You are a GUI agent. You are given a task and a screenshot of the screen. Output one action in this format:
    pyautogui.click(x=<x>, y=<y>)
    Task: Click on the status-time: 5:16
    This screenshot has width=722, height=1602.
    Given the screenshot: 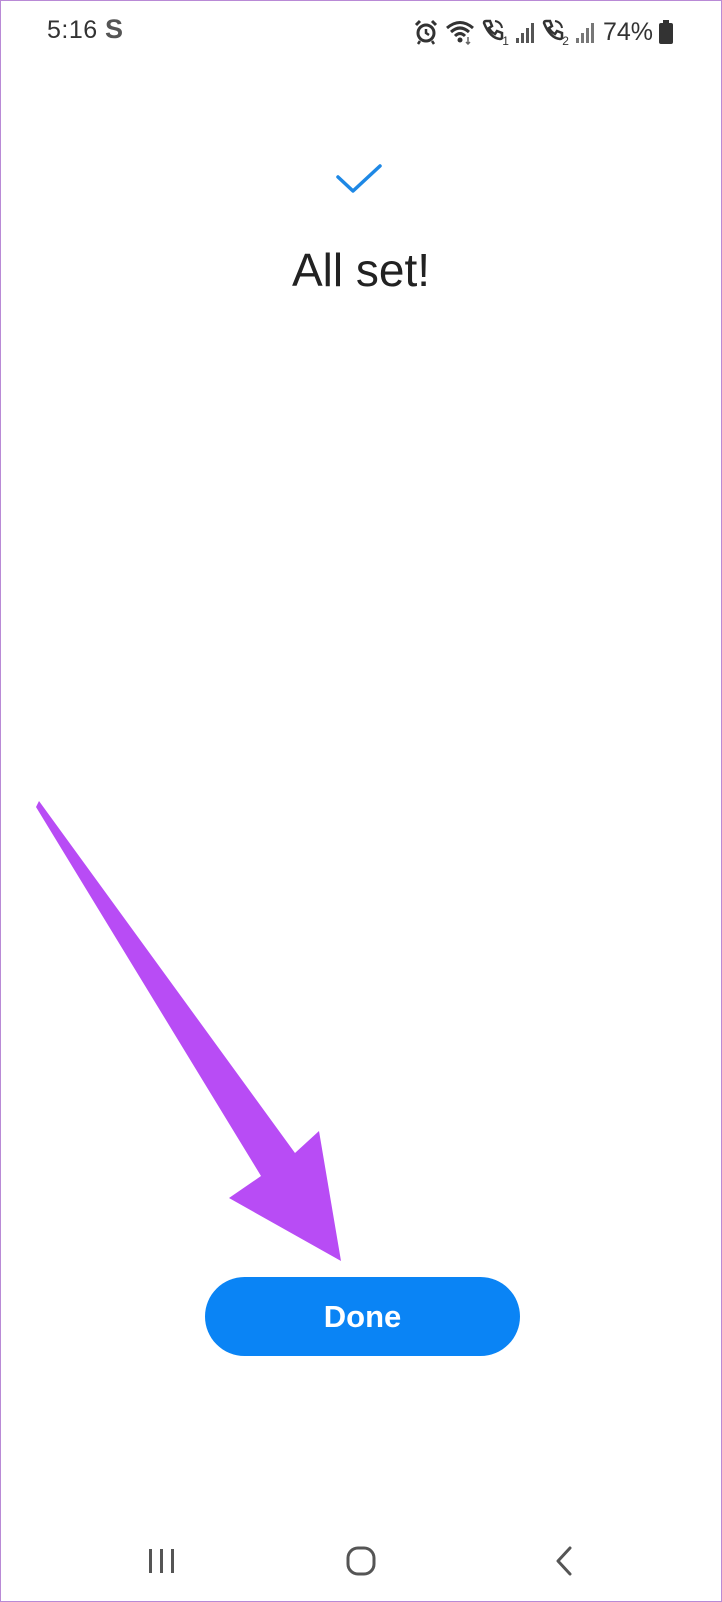 What is the action you would take?
    pyautogui.click(x=72, y=30)
    